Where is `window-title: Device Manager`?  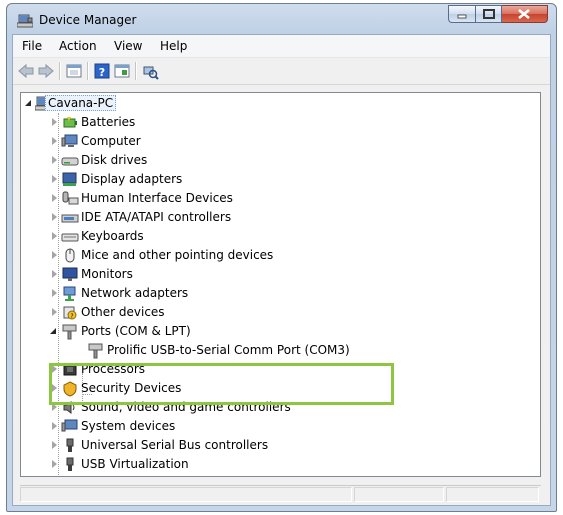
window-title: Device Manager is located at coordinates (88, 20).